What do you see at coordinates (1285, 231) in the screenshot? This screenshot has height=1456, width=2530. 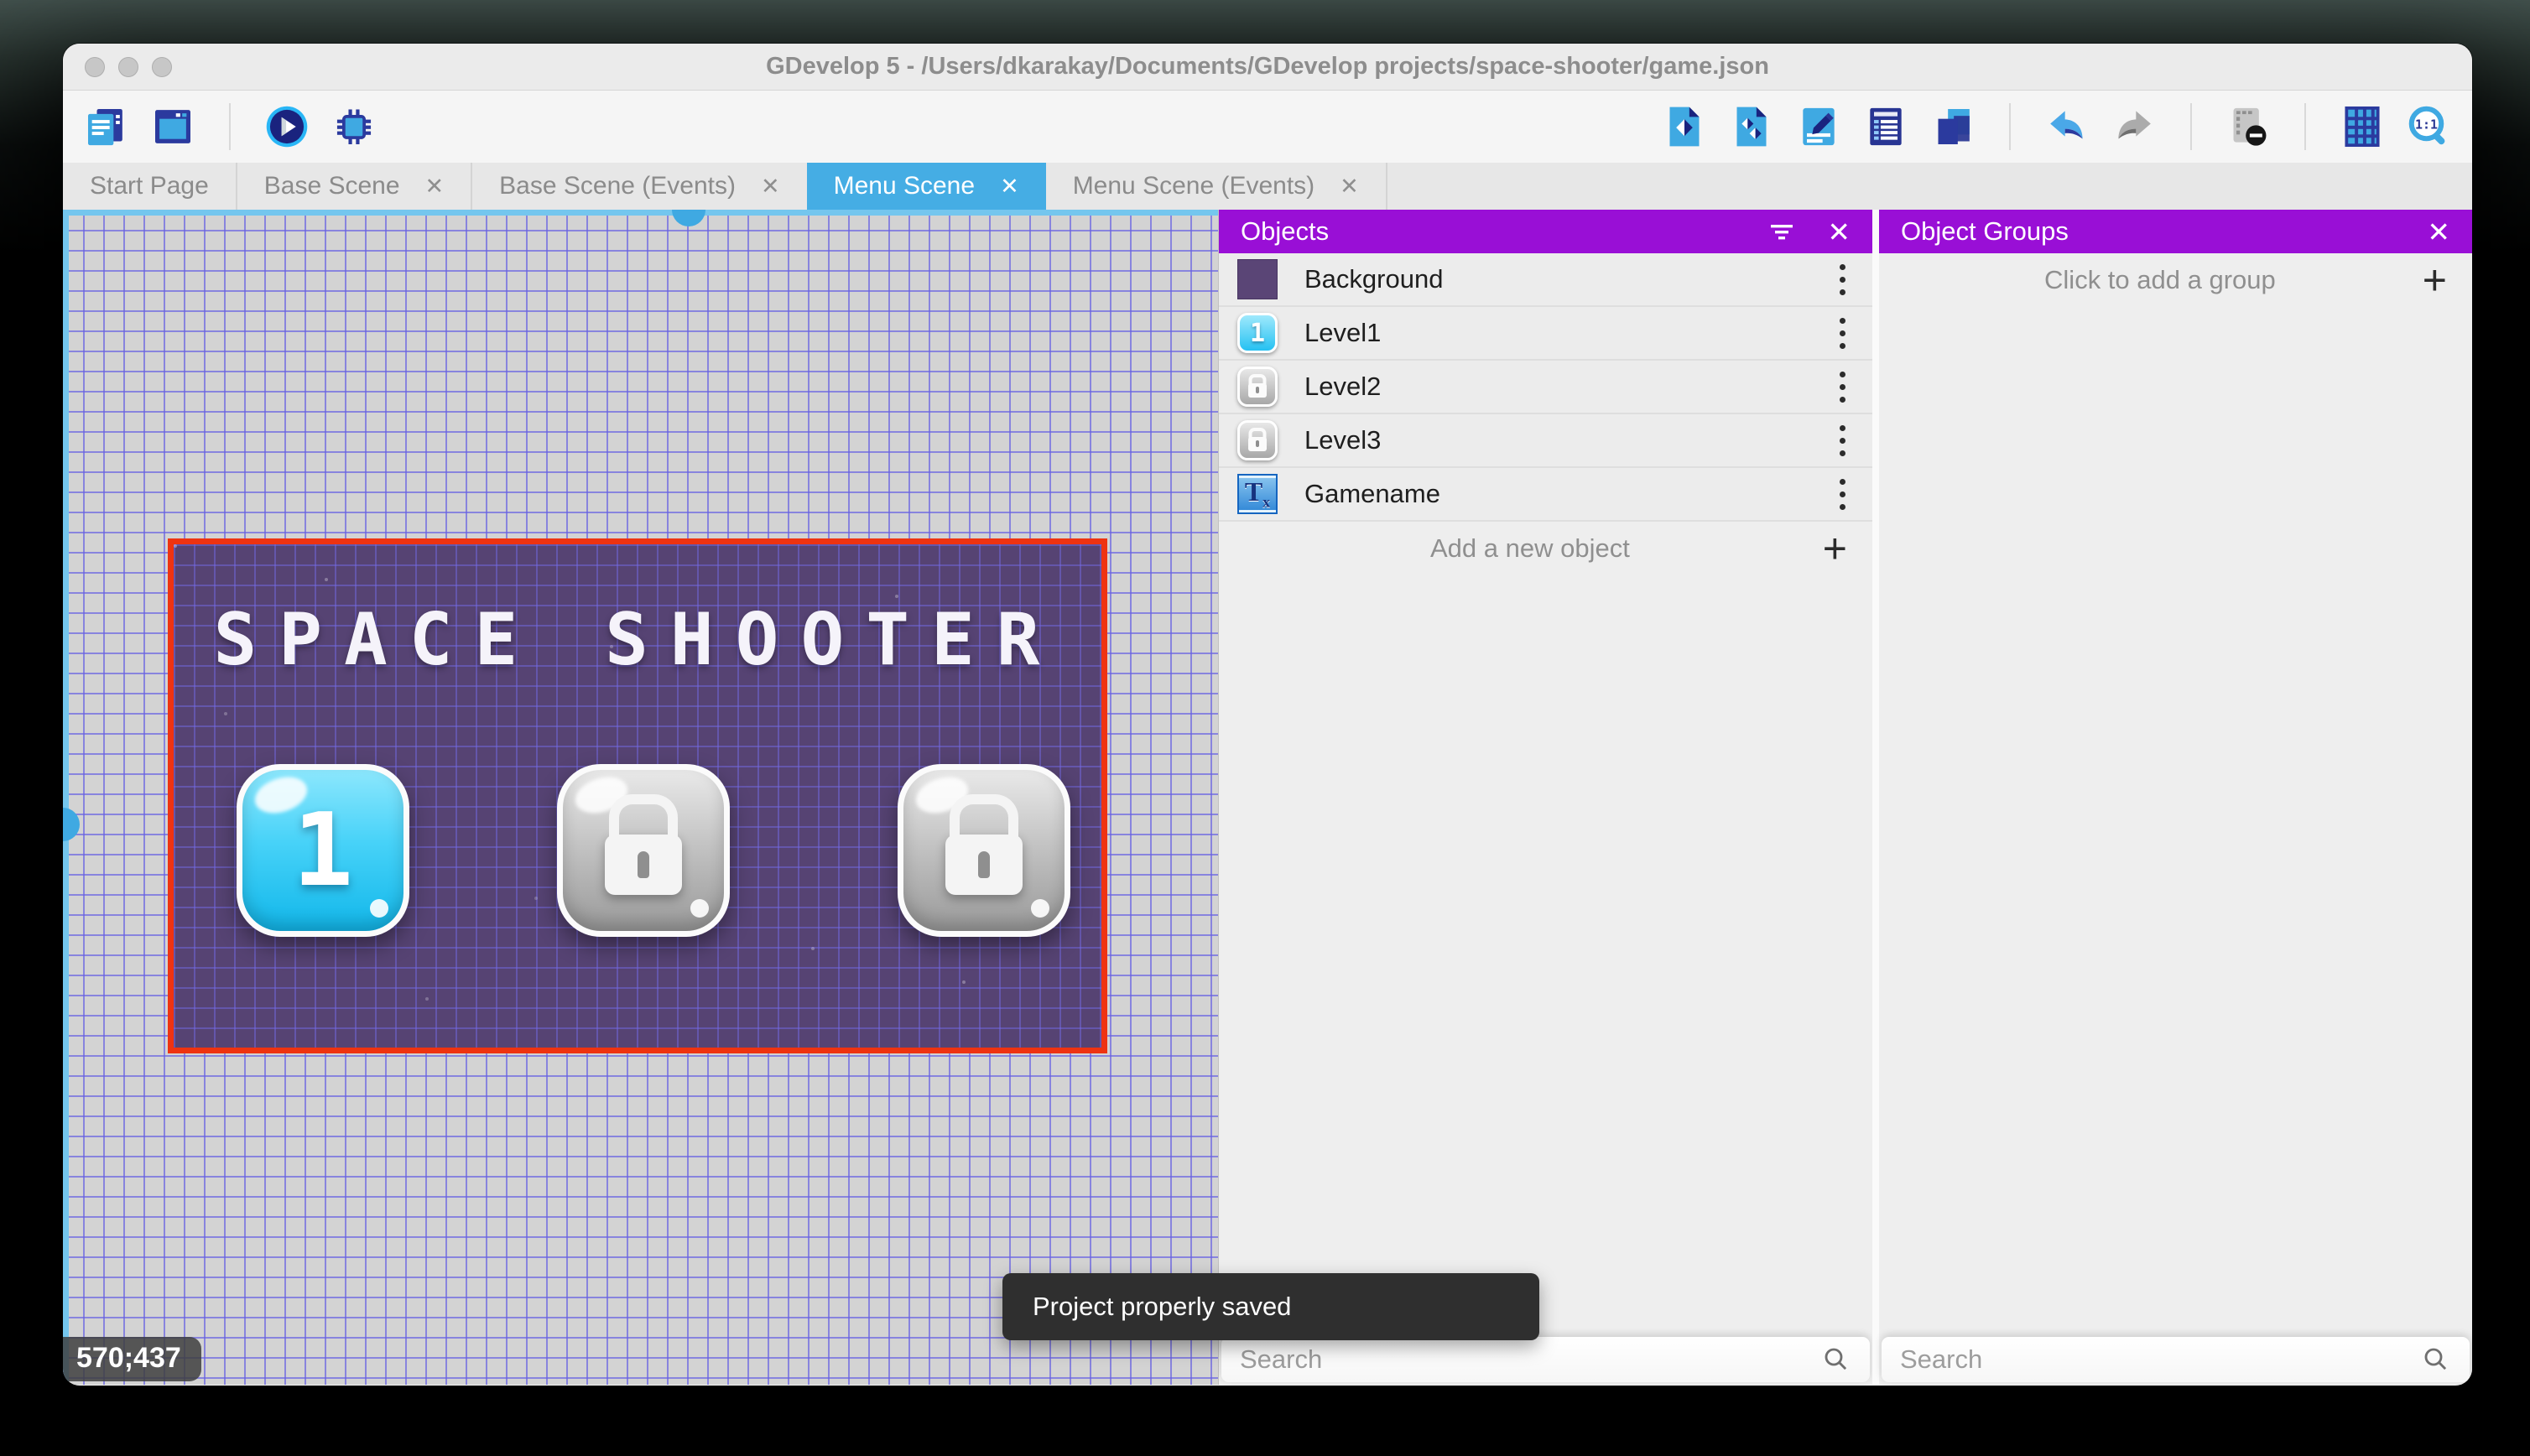 I see `objects-panel-title: Objects` at bounding box center [1285, 231].